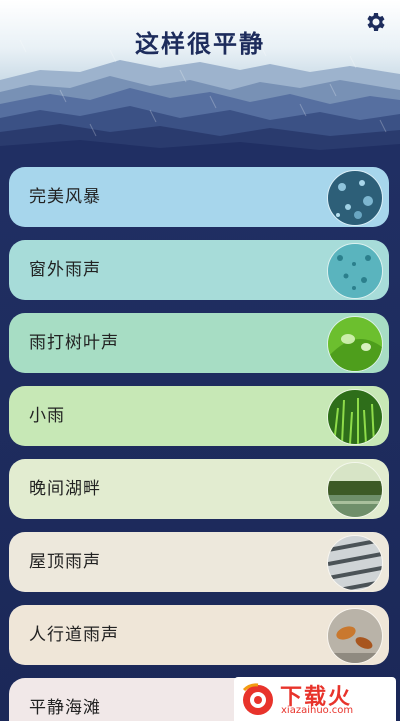 This screenshot has width=400, height=721. Describe the element at coordinates (355, 563) in the screenshot. I see `roof-rain-icon` at that location.